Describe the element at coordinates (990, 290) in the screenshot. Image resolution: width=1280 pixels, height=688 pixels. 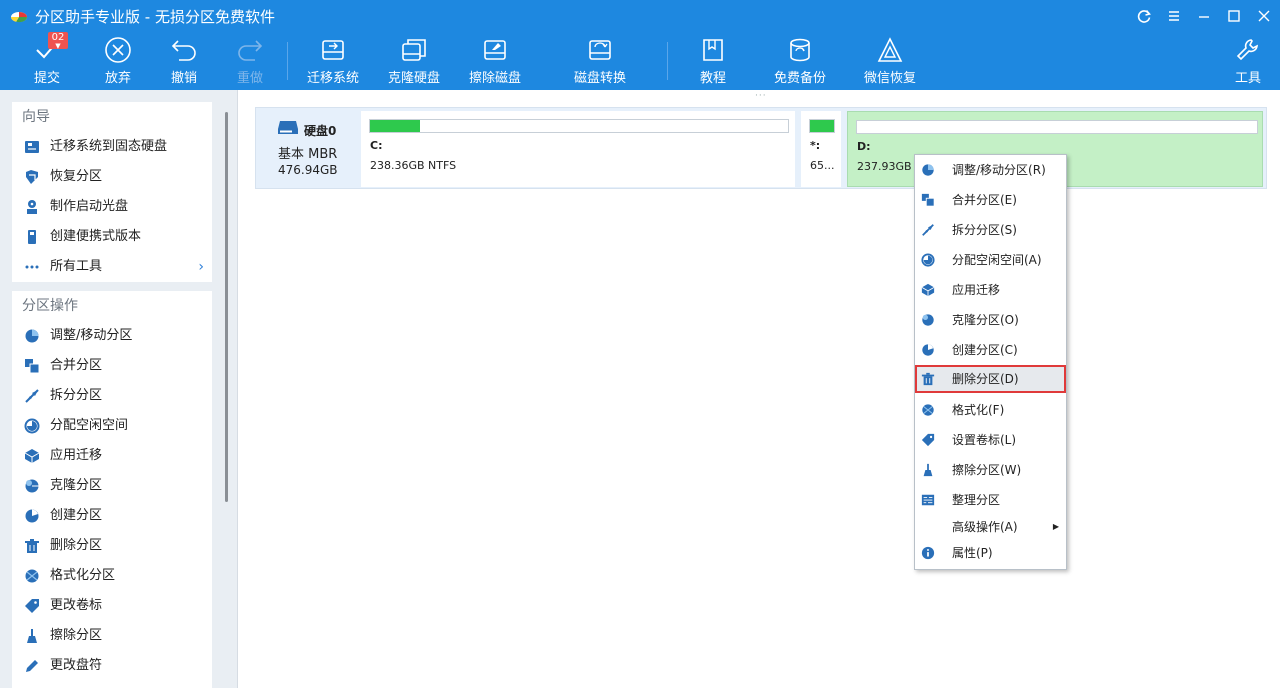
I see `menu-item-app-move: 应用迁移` at that location.